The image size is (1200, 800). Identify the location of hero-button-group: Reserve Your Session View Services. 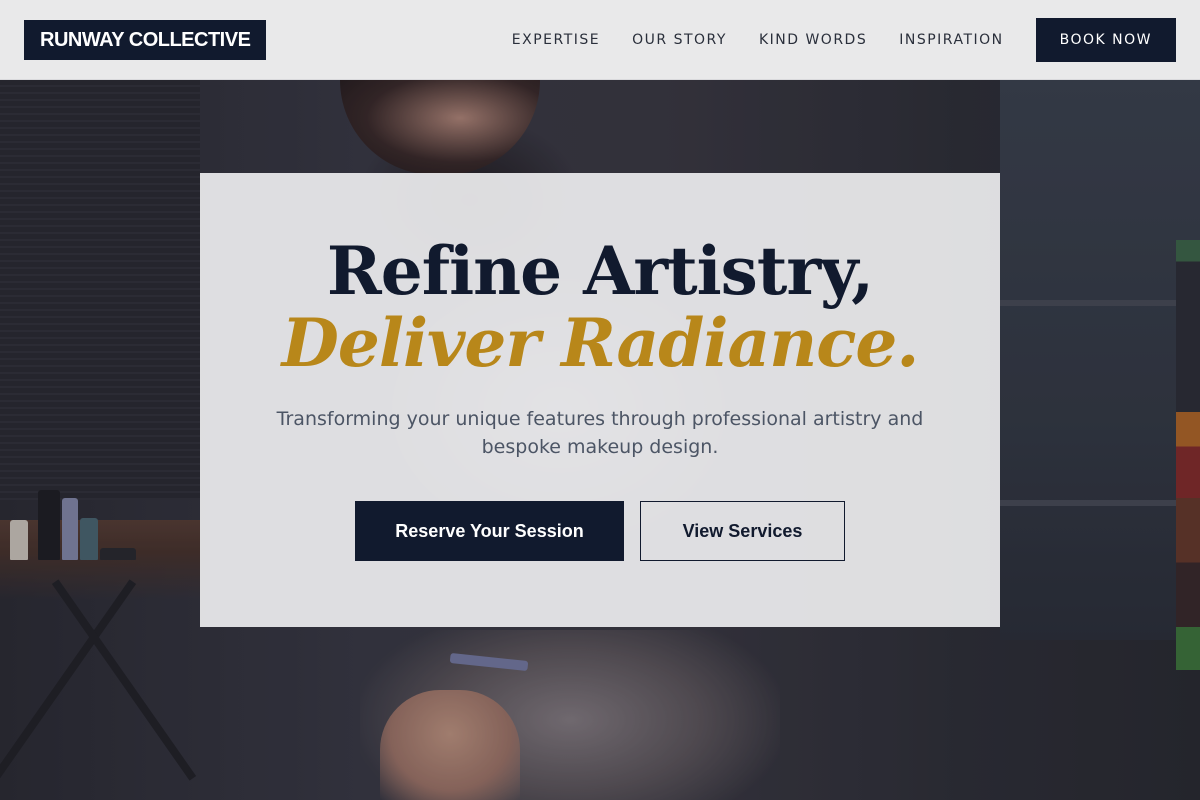
(600, 531).